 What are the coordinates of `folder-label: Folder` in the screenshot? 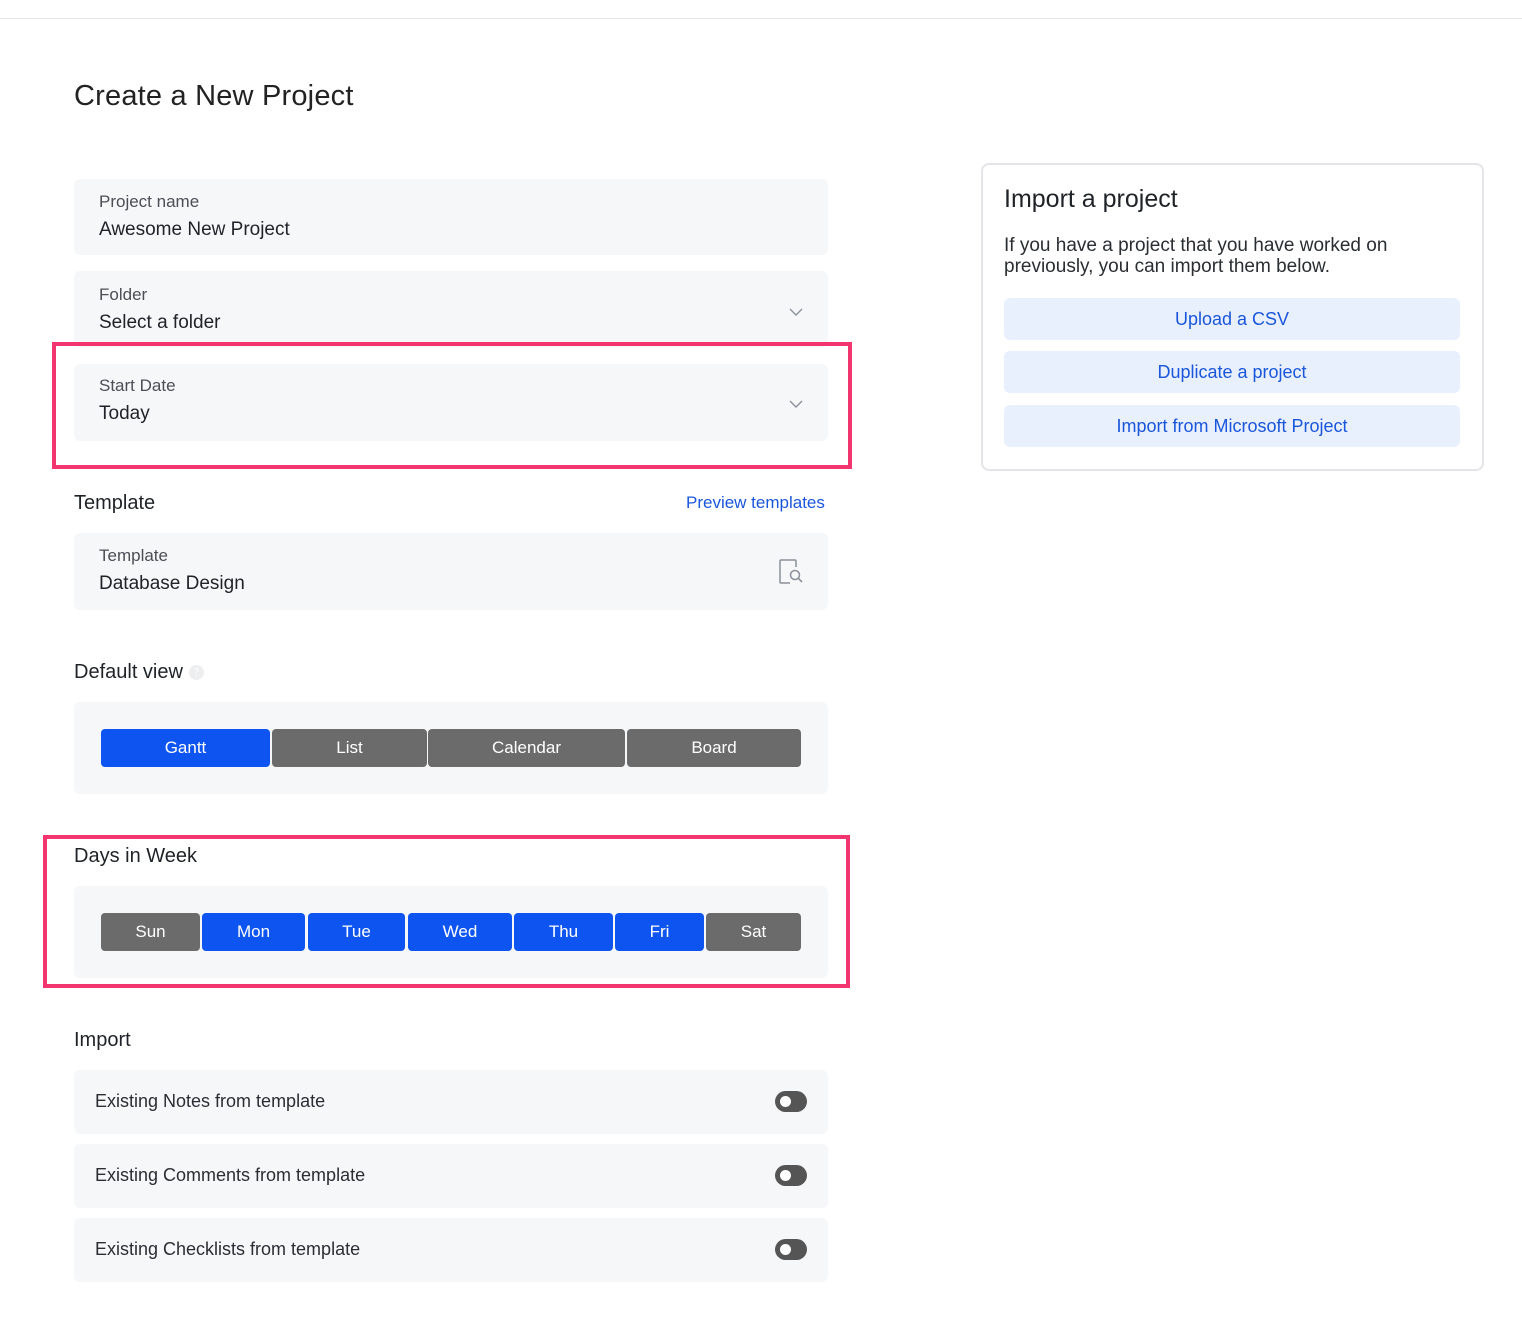 It's located at (123, 294).